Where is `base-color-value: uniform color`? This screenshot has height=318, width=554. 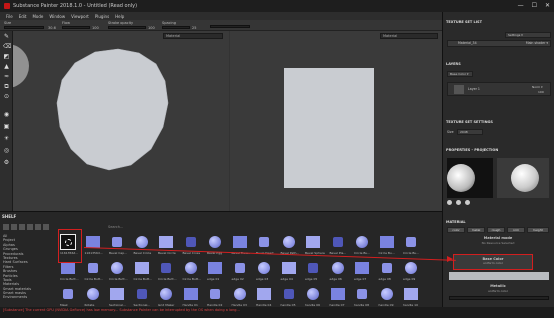
base-color-value: uniform color is located at coordinates (493, 263).